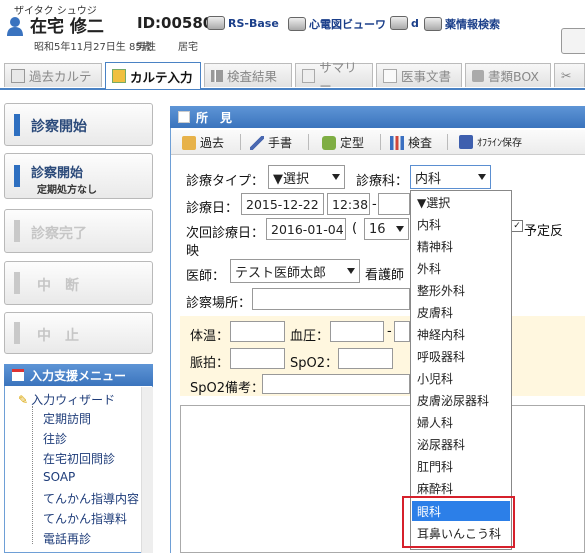 Image resolution: width=585 pixels, height=553 pixels. Describe the element at coordinates (295, 271) in the screenshot. I see `doctor-select: テスト医師太郎` at that location.